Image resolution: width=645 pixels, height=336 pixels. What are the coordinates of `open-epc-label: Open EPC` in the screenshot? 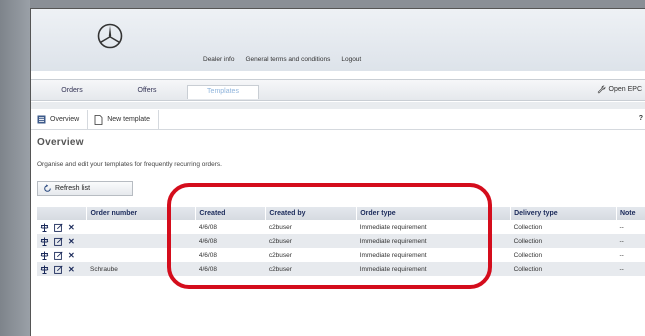 It's located at (625, 89).